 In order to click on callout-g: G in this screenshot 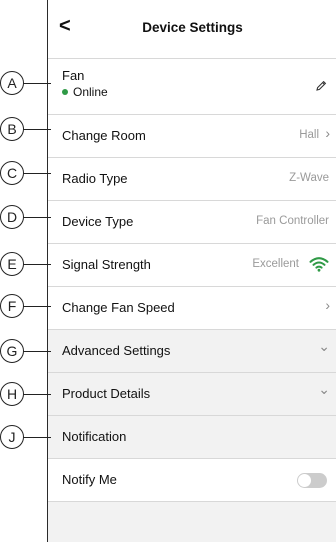, I will do `click(12, 351)`.